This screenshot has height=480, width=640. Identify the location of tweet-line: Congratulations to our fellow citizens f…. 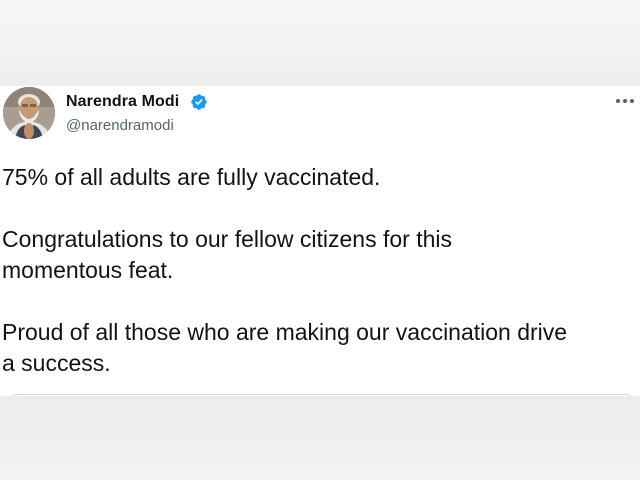
(227, 239).